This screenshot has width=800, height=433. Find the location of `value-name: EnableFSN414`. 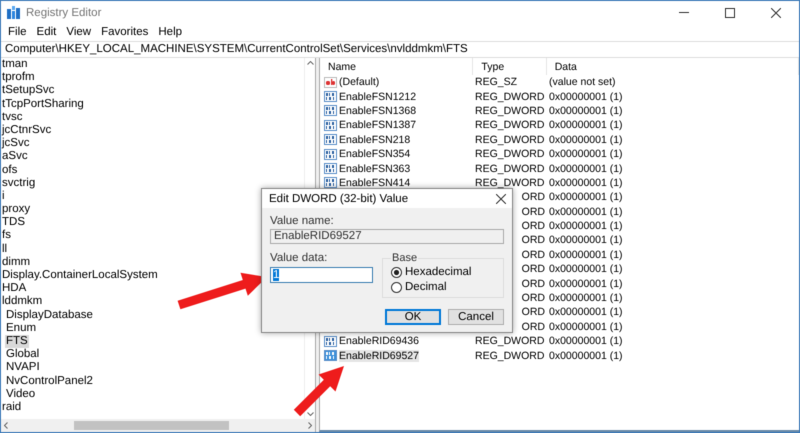

value-name: EnableFSN414 is located at coordinates (374, 182).